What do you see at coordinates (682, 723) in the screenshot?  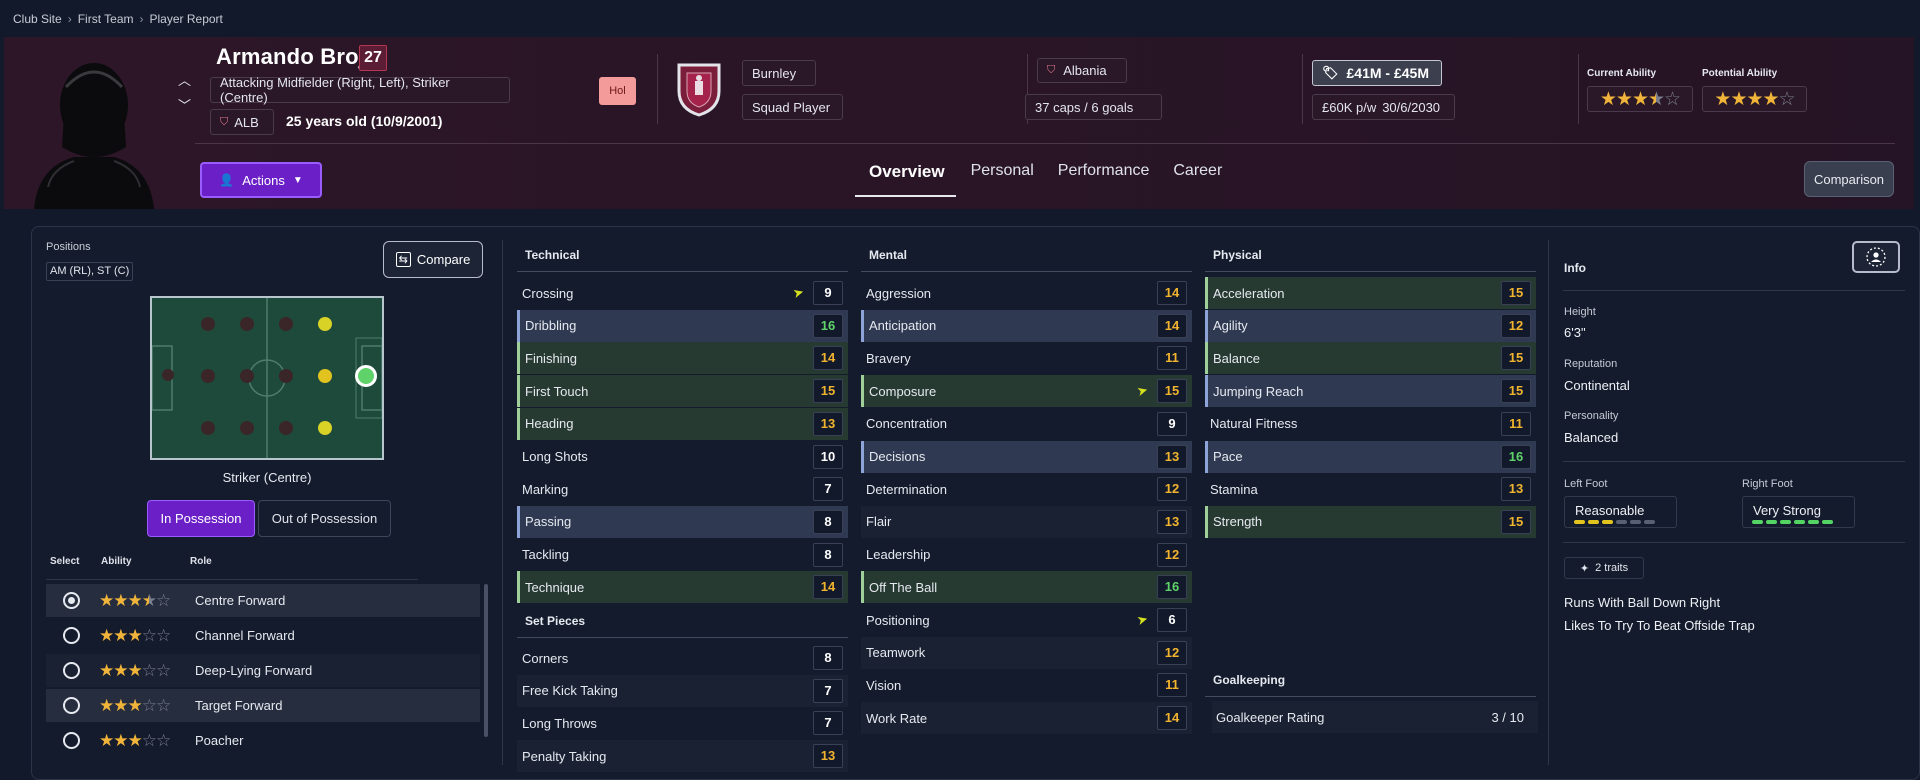 I see `attribute-row: Long Throws 7` at bounding box center [682, 723].